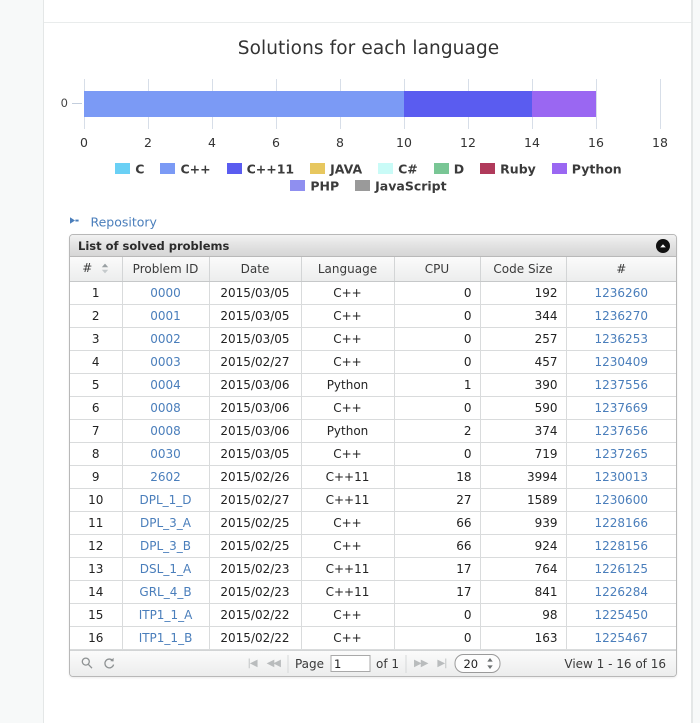 The image size is (700, 723). I want to click on cell-id: 1230409, so click(621, 362).